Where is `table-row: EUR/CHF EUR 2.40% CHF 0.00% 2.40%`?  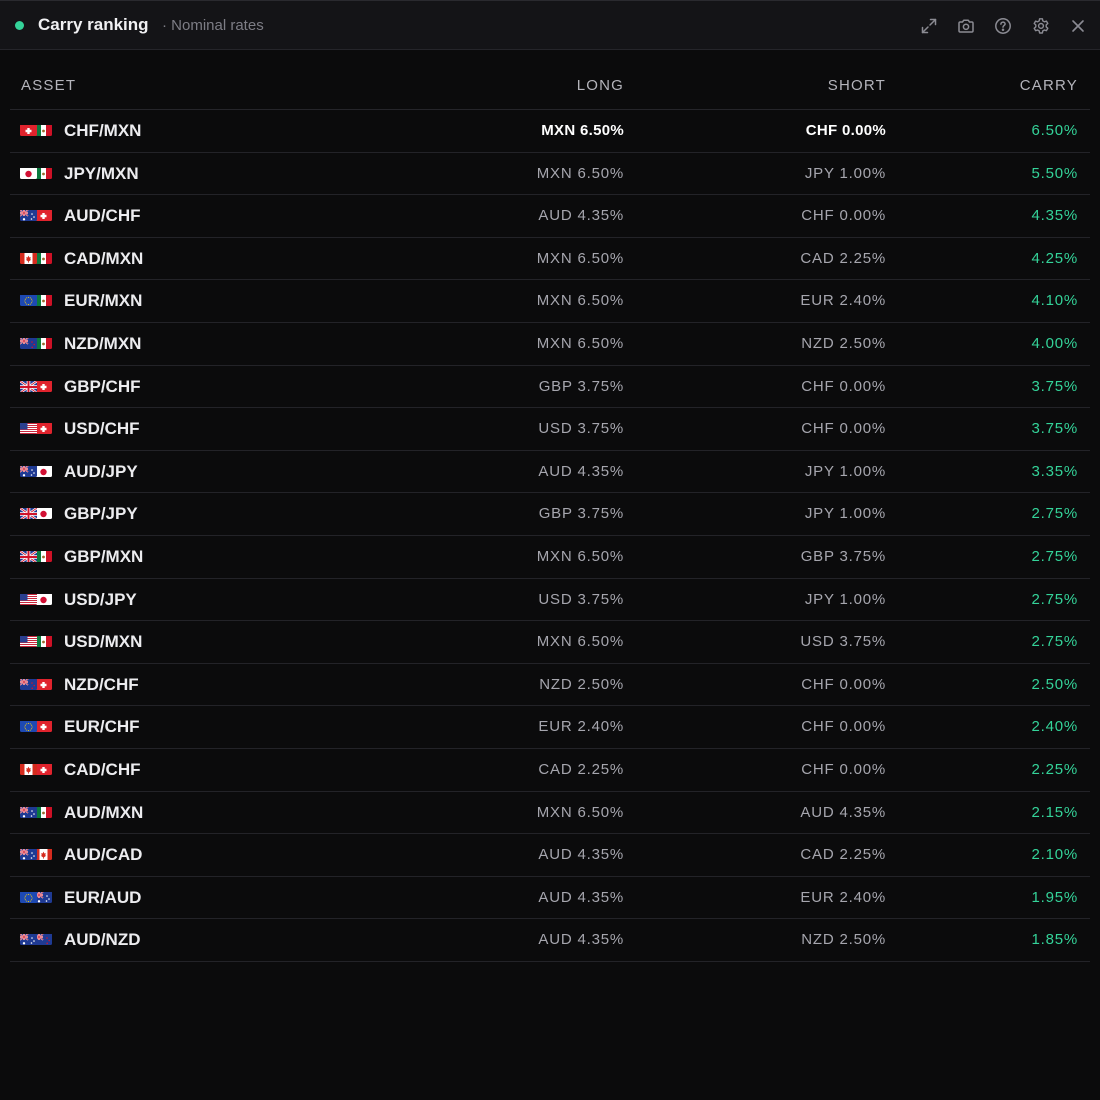 table-row: EUR/CHF EUR 2.40% CHF 0.00% 2.40% is located at coordinates (550, 727).